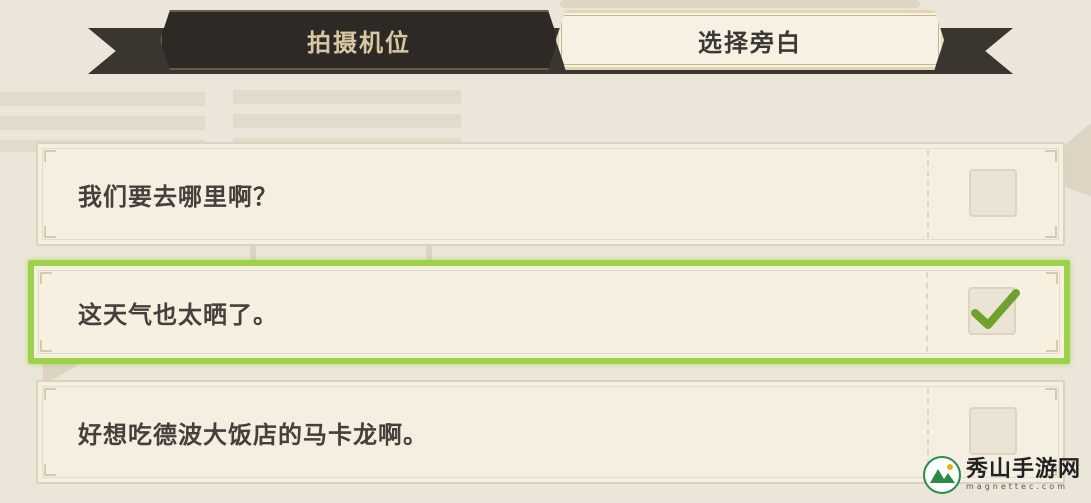 The height and width of the screenshot is (503, 1091). I want to click on tab-label: 选择旁白, so click(750, 42).